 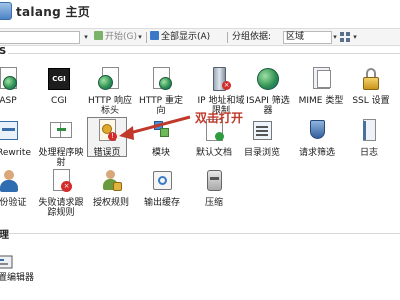 I want to click on start-filter-label: 开始(G), so click(x=121, y=37).